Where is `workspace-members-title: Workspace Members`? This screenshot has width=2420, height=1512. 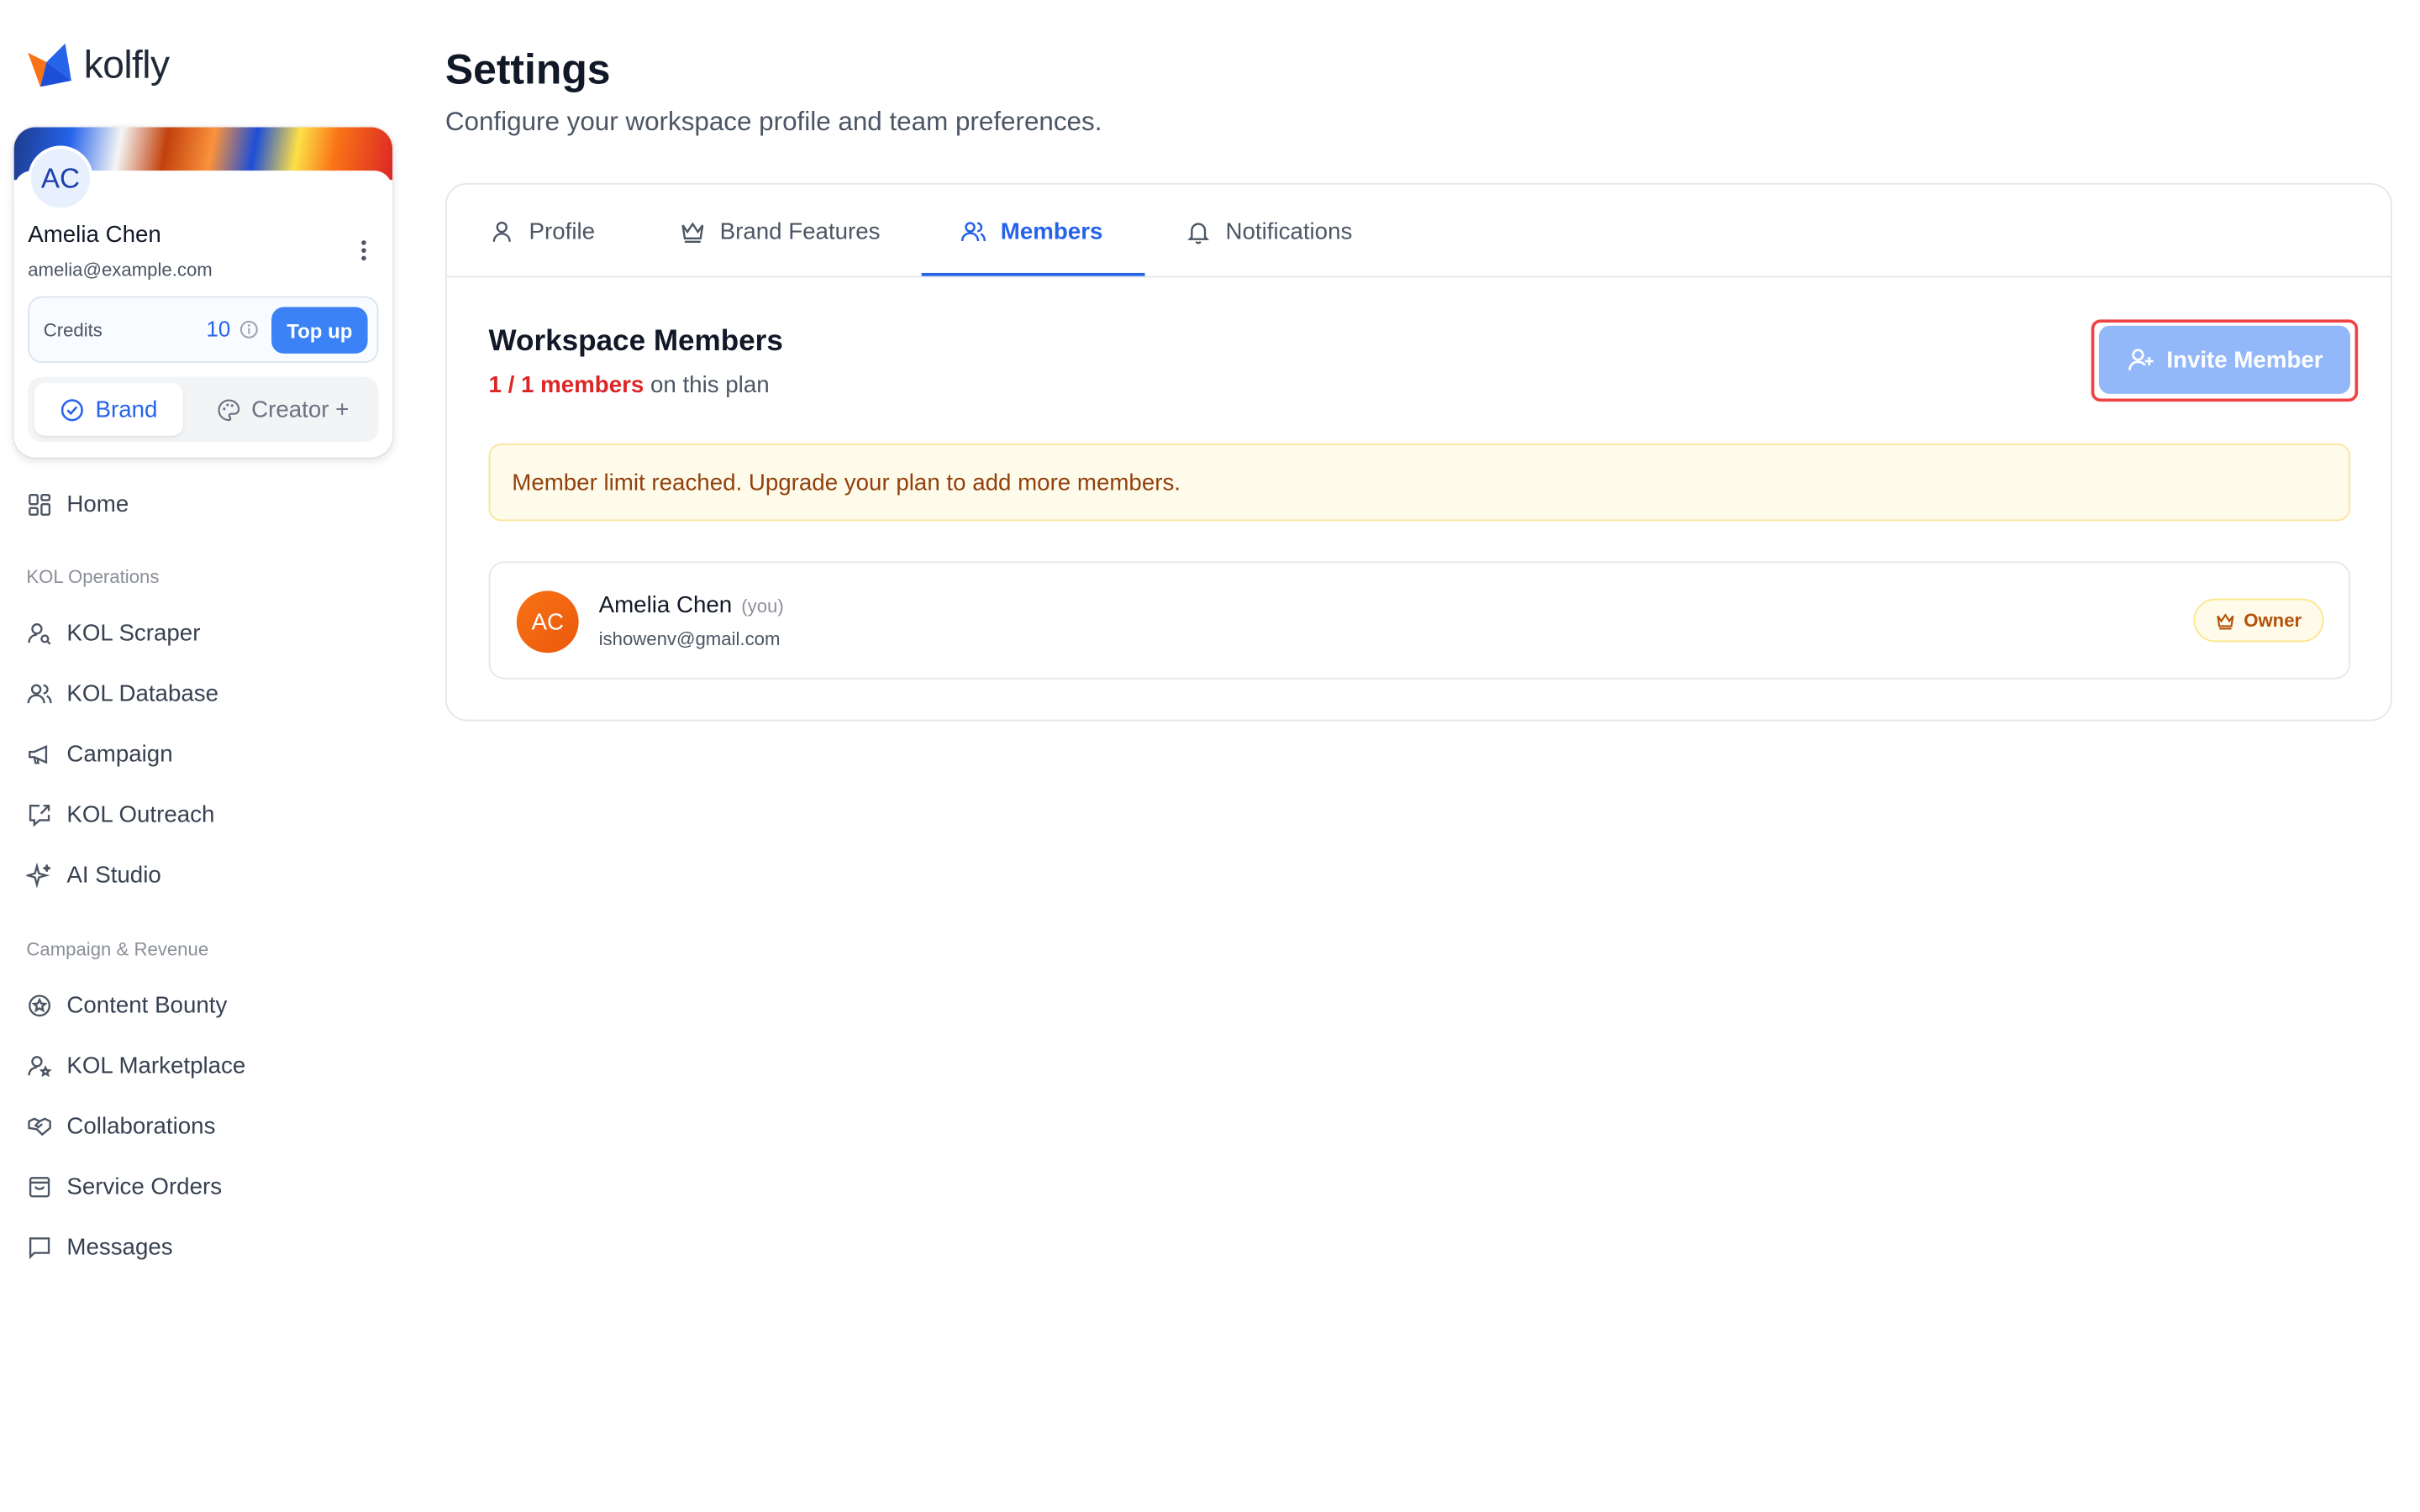 workspace-members-title: Workspace Members is located at coordinates (635, 342).